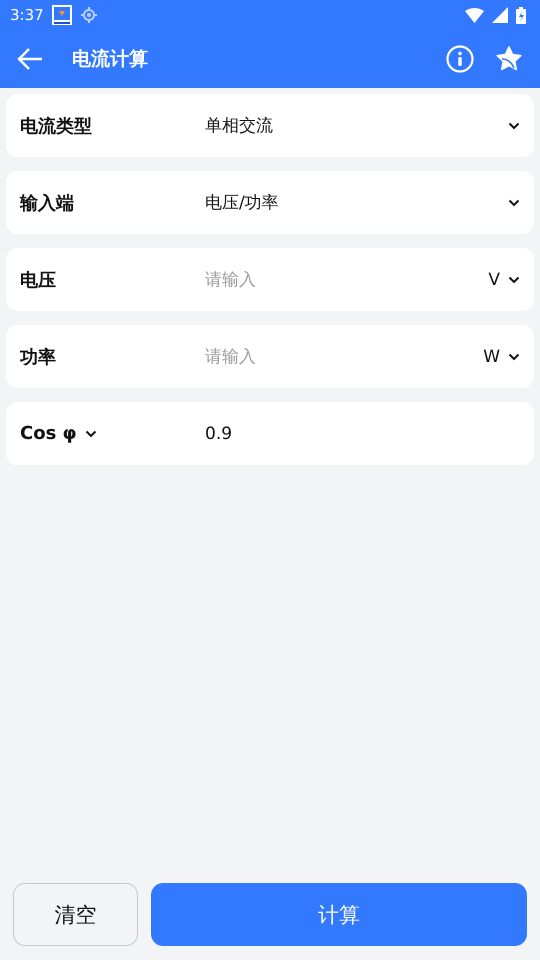 The width and height of the screenshot is (540, 960). What do you see at coordinates (504, 280) in the screenshot?
I see `unit-dropdown: V` at bounding box center [504, 280].